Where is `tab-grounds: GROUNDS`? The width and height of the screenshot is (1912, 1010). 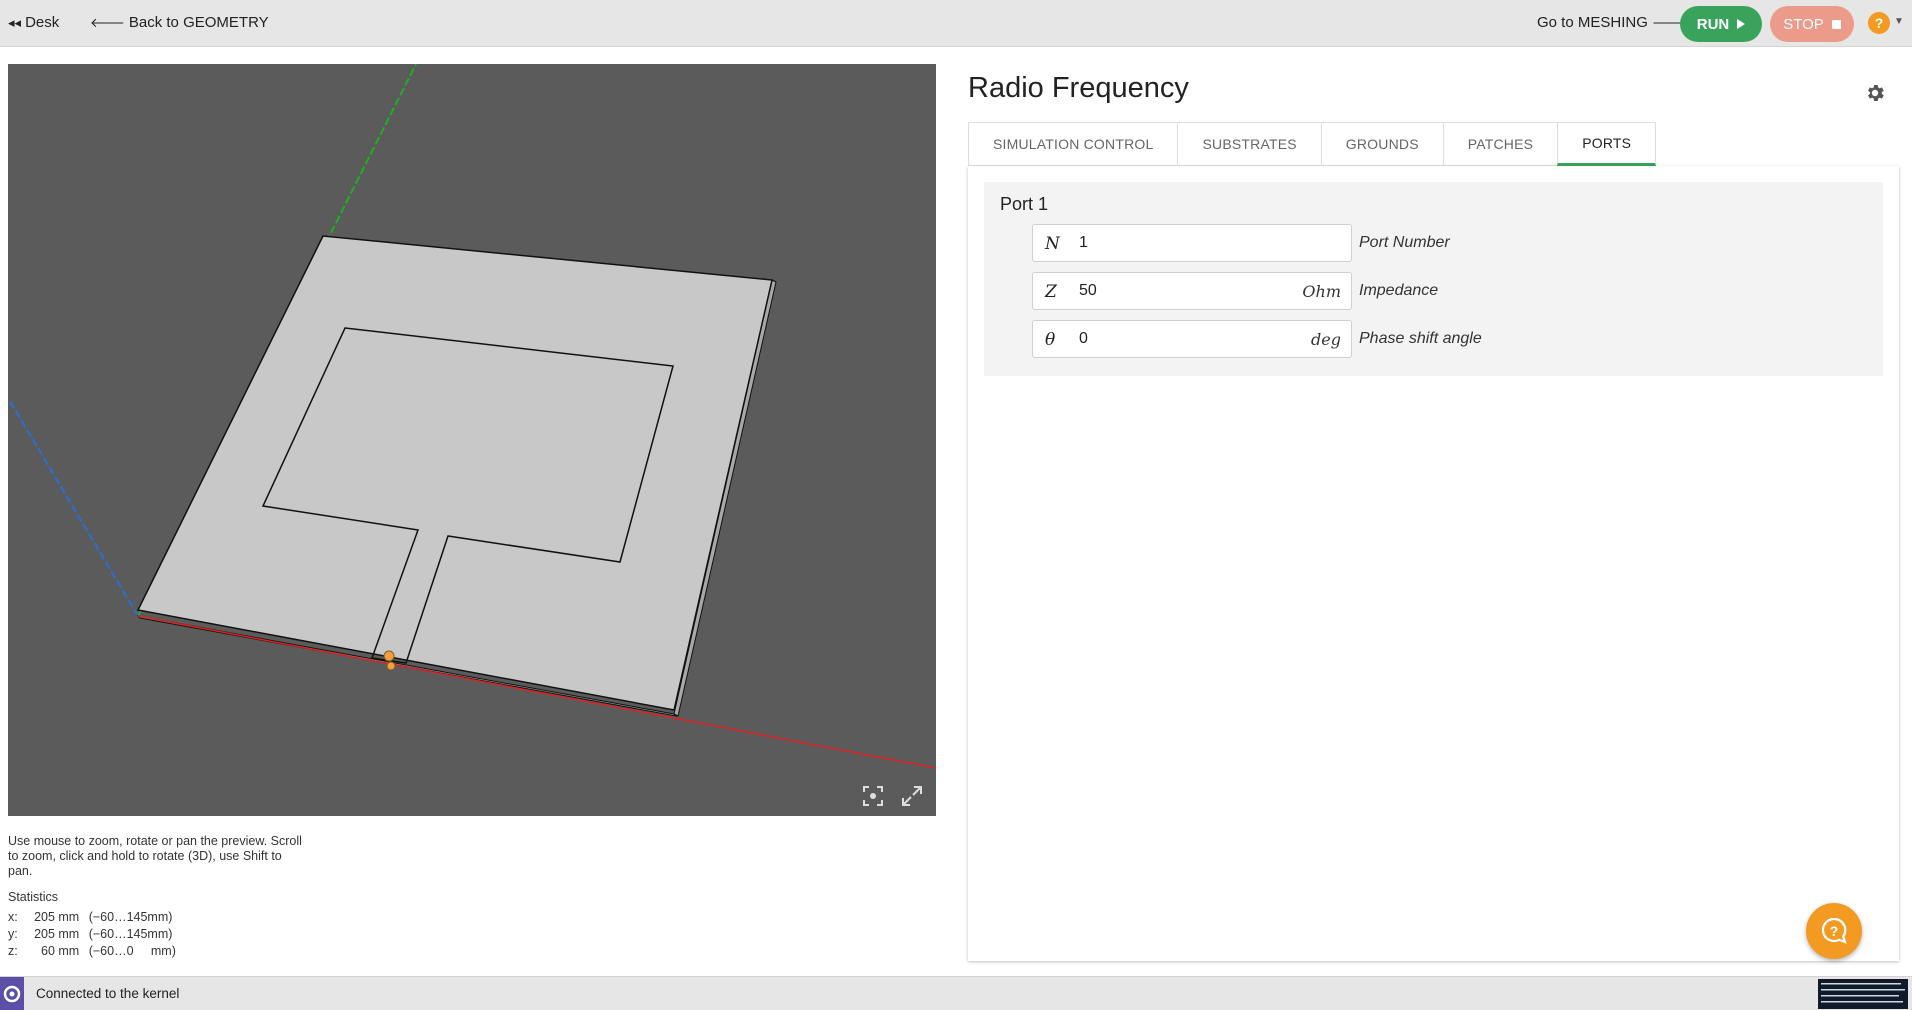 tab-grounds: GROUNDS is located at coordinates (1381, 144).